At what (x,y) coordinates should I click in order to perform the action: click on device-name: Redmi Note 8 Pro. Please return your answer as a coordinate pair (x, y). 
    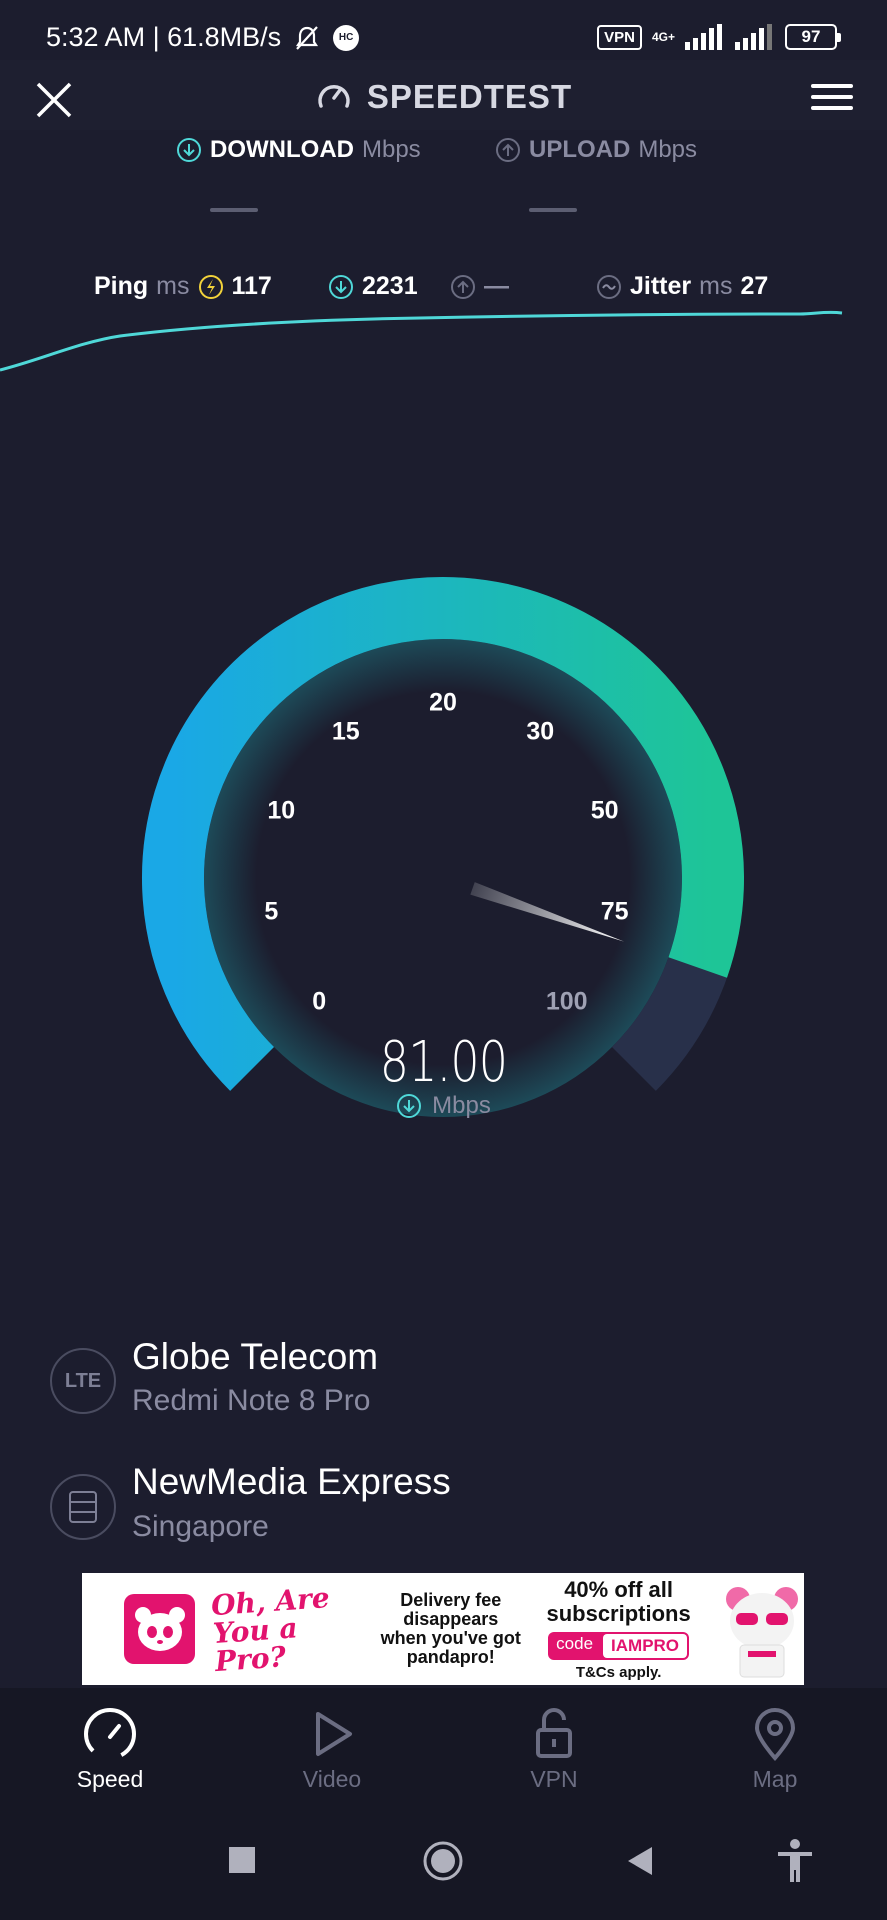
    Looking at the image, I should click on (251, 1400).